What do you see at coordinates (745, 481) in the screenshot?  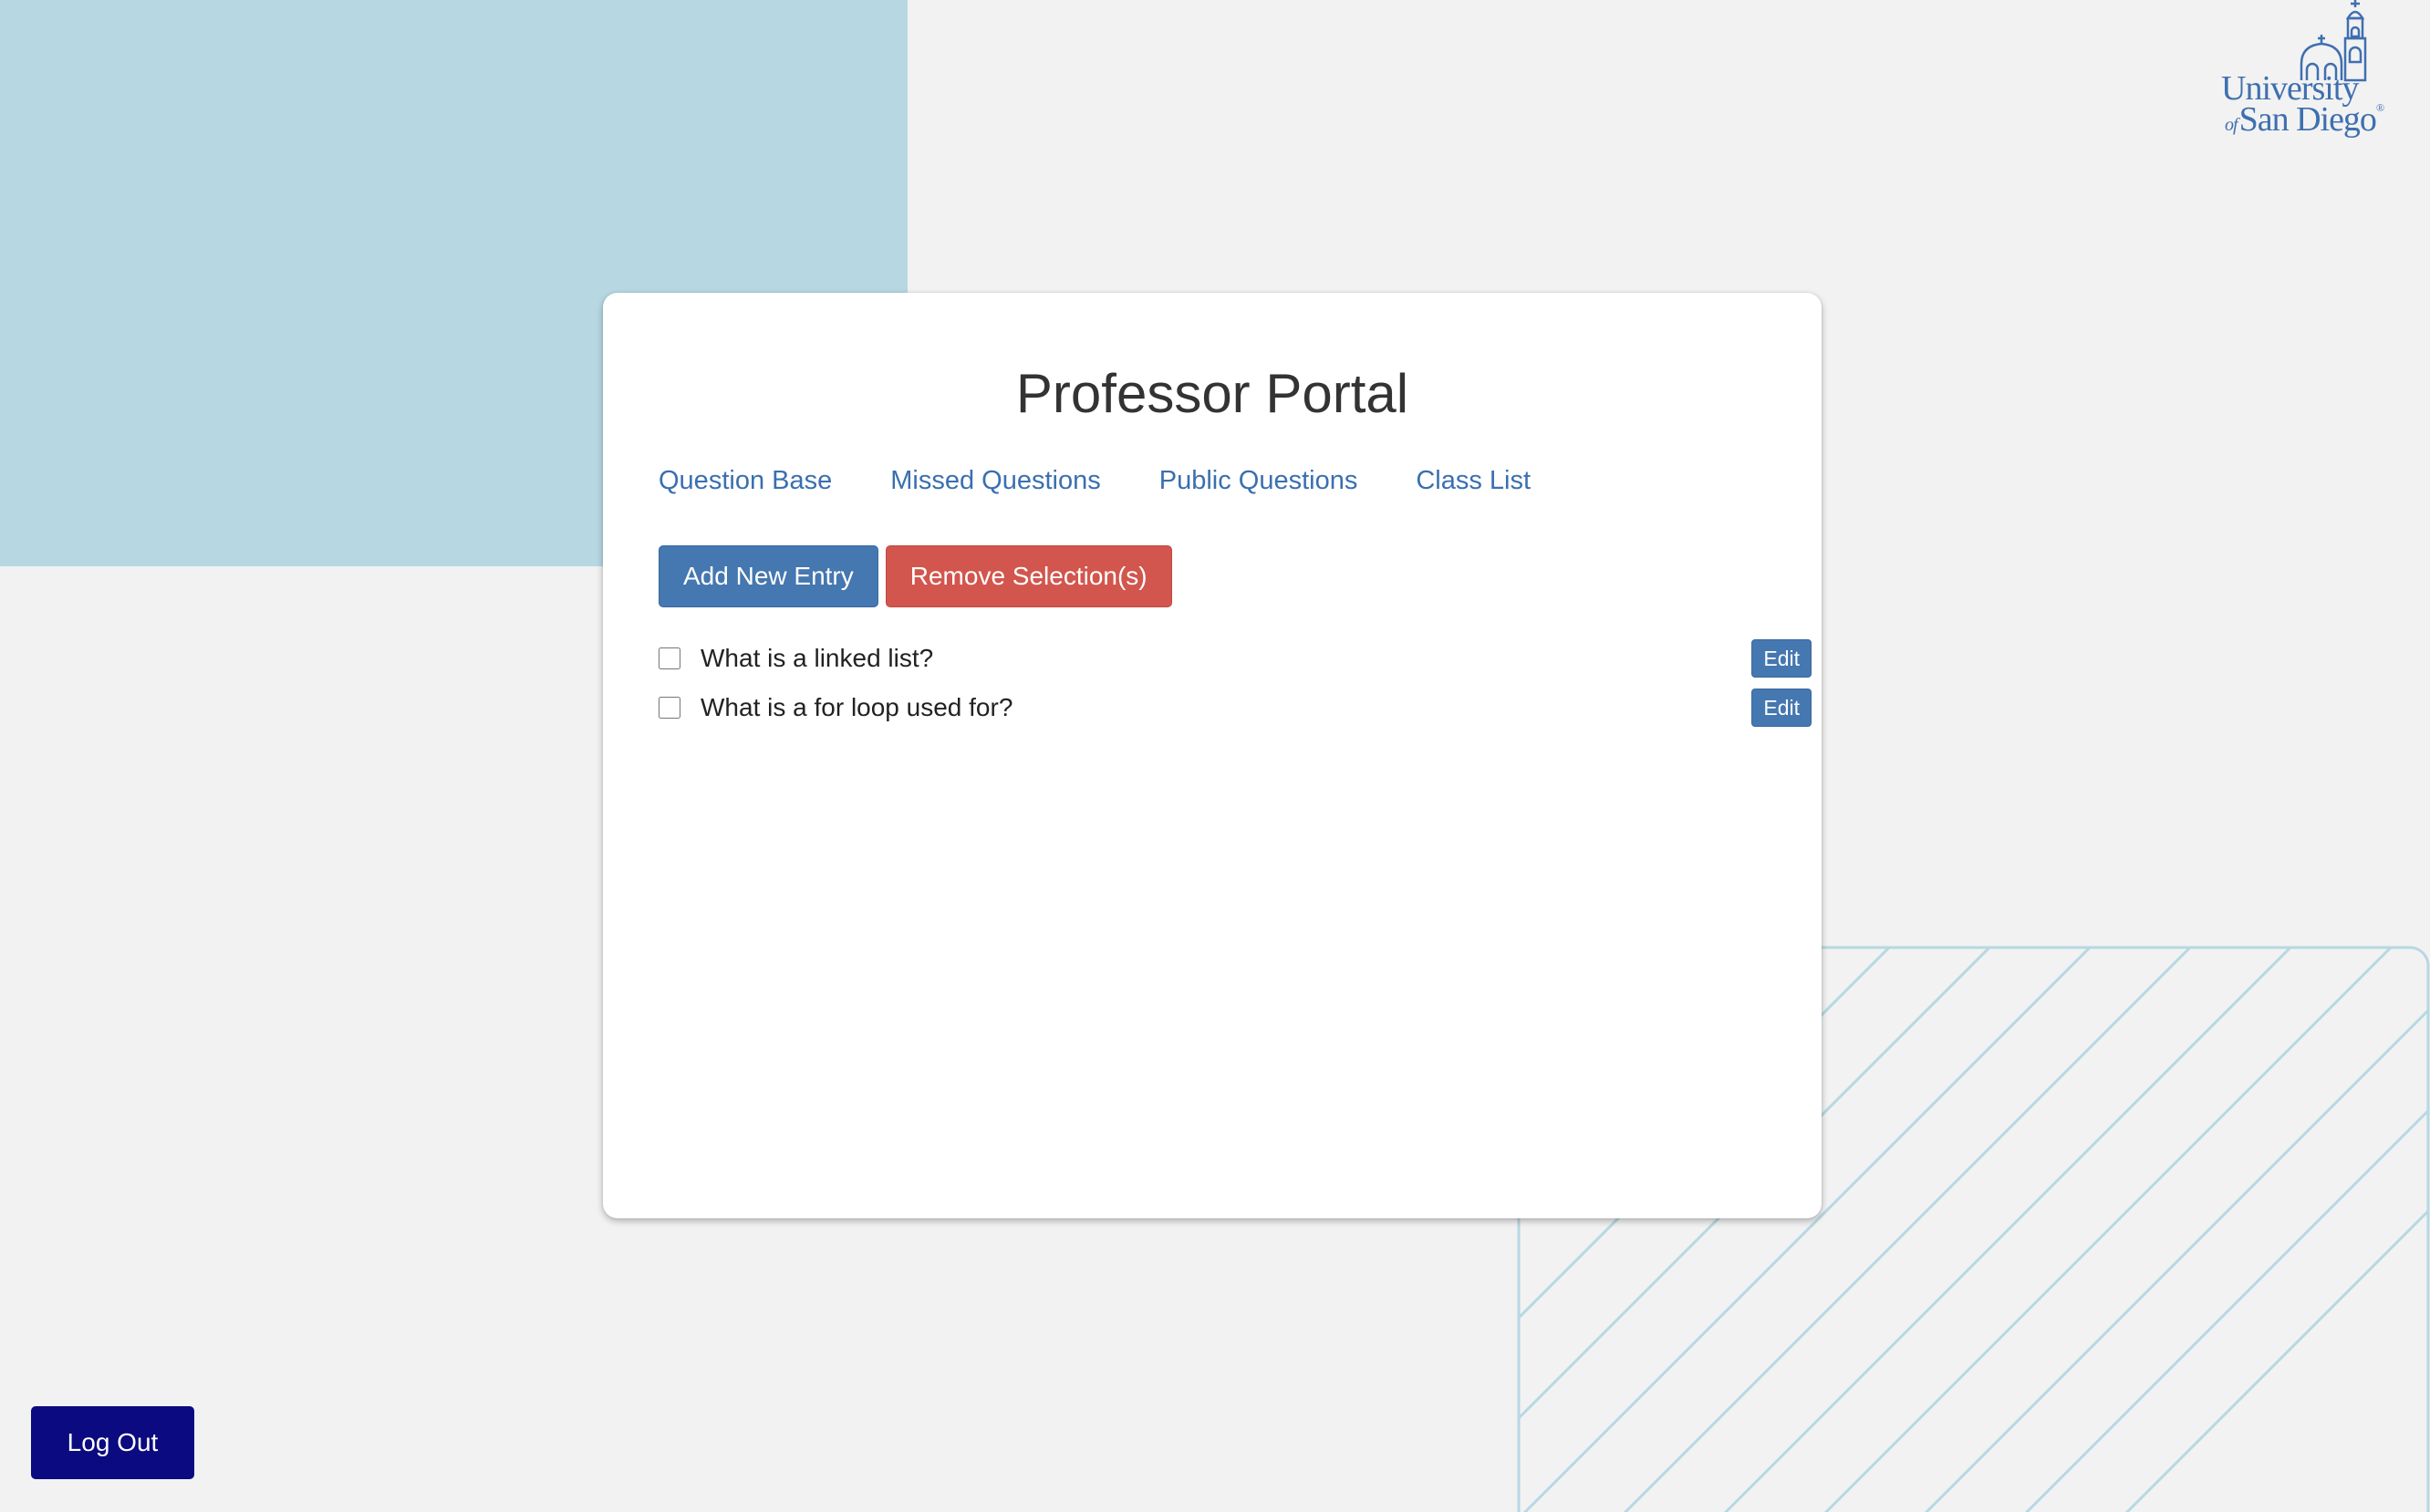 I see `nav-link-question-base: Question Base` at bounding box center [745, 481].